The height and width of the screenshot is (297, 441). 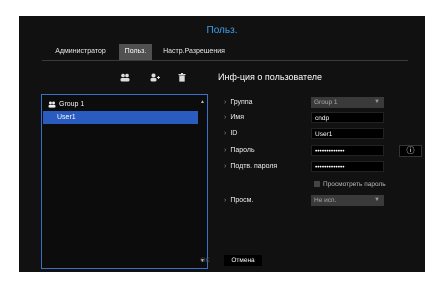 I want to click on id-field: User1, so click(x=347, y=133).